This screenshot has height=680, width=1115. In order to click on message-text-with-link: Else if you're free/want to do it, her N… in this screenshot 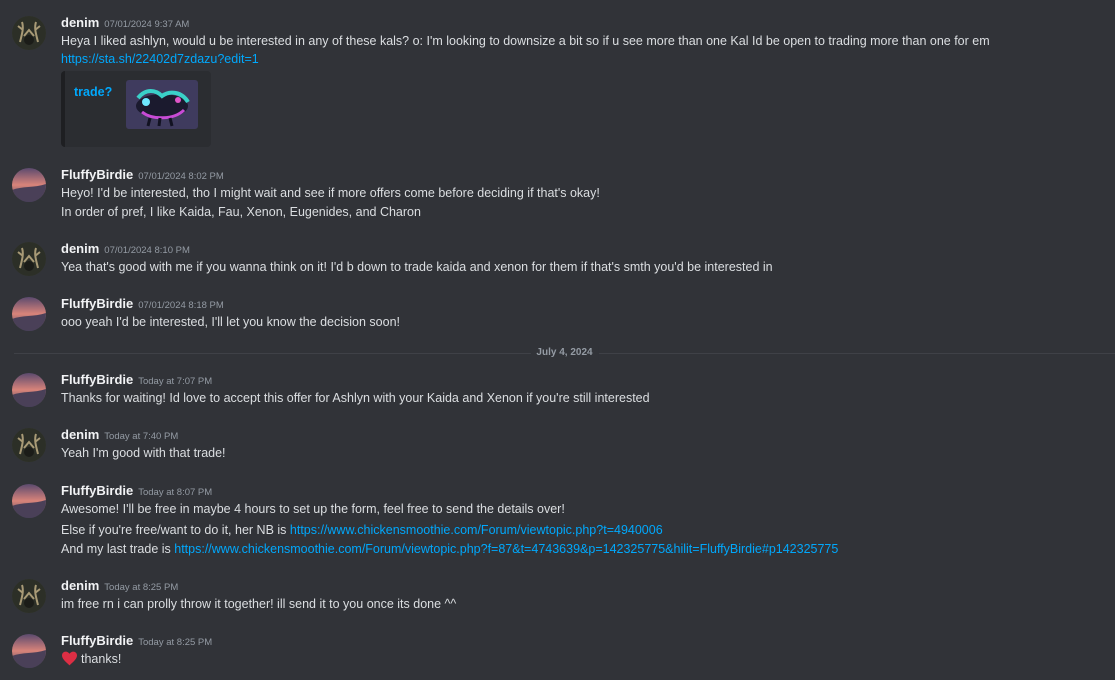, I will do `click(362, 530)`.